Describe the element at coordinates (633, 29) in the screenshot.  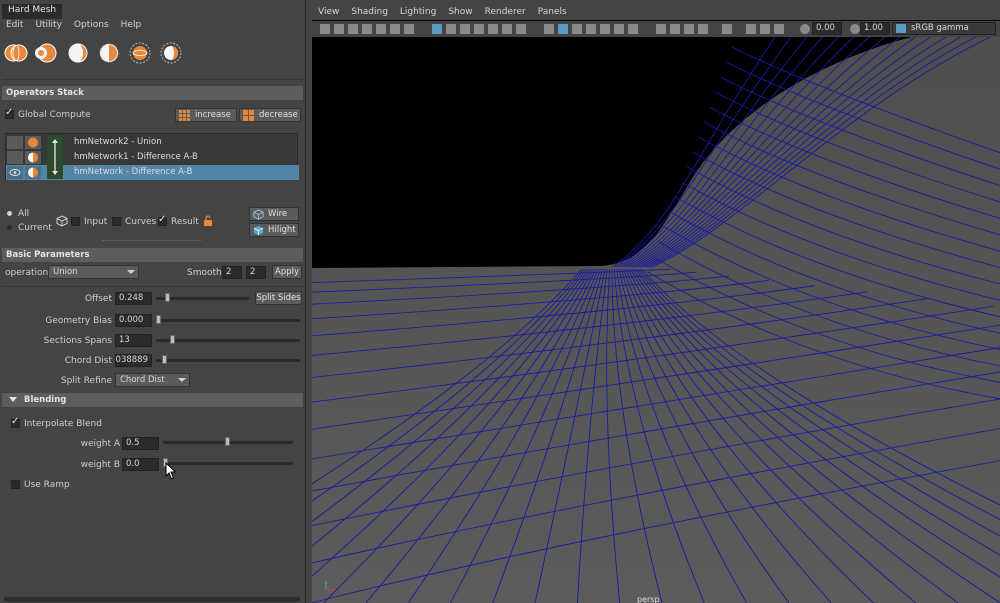
I see `shadows-icon` at that location.